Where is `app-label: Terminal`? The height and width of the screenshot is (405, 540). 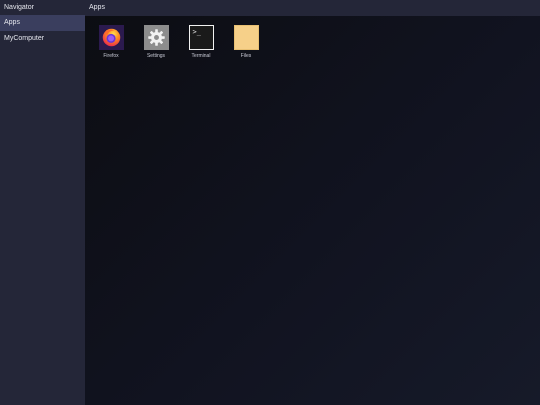 app-label: Terminal is located at coordinates (201, 56).